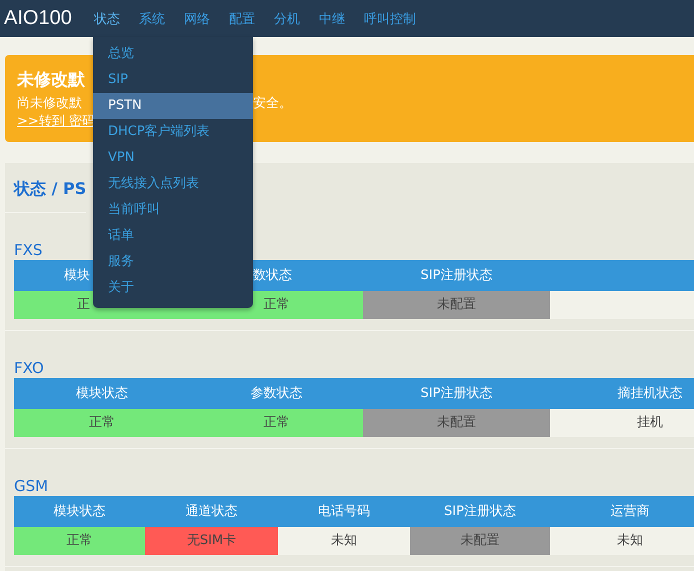 This screenshot has height=571, width=694. I want to click on column-header: 摘挂机状态, so click(622, 393).